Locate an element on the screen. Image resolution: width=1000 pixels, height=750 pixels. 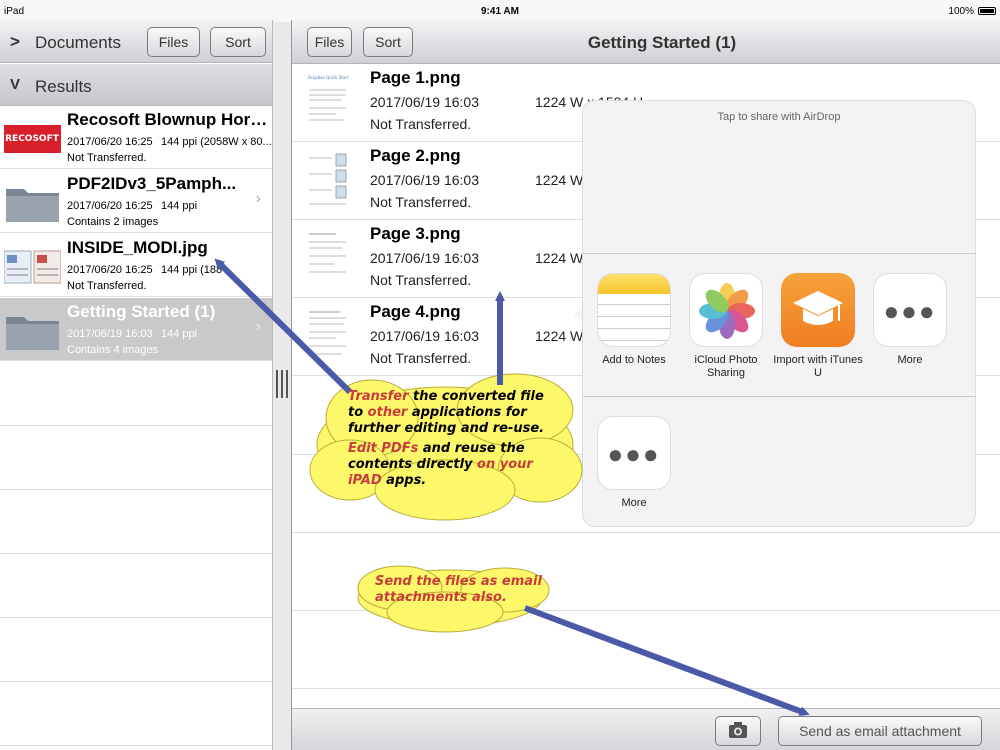
callout-emphasis: Edit PDFs is located at coordinates (383, 448).